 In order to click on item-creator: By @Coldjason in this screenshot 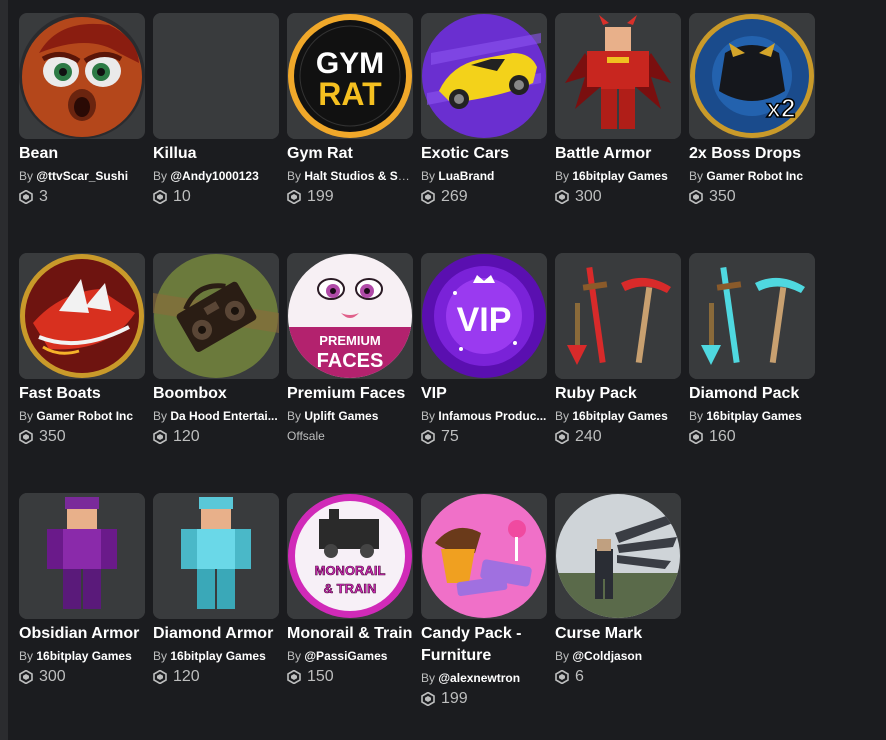, I will do `click(618, 656)`.